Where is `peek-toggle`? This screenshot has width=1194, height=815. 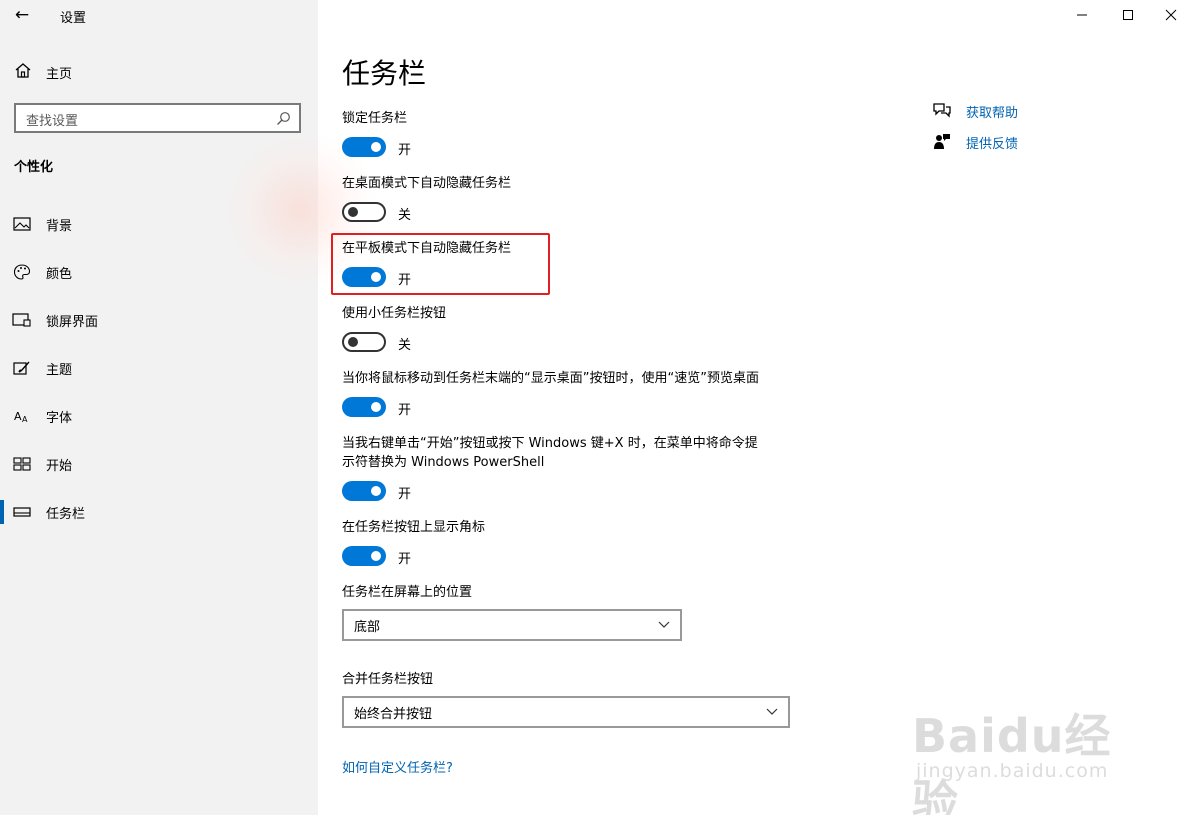 peek-toggle is located at coordinates (364, 407).